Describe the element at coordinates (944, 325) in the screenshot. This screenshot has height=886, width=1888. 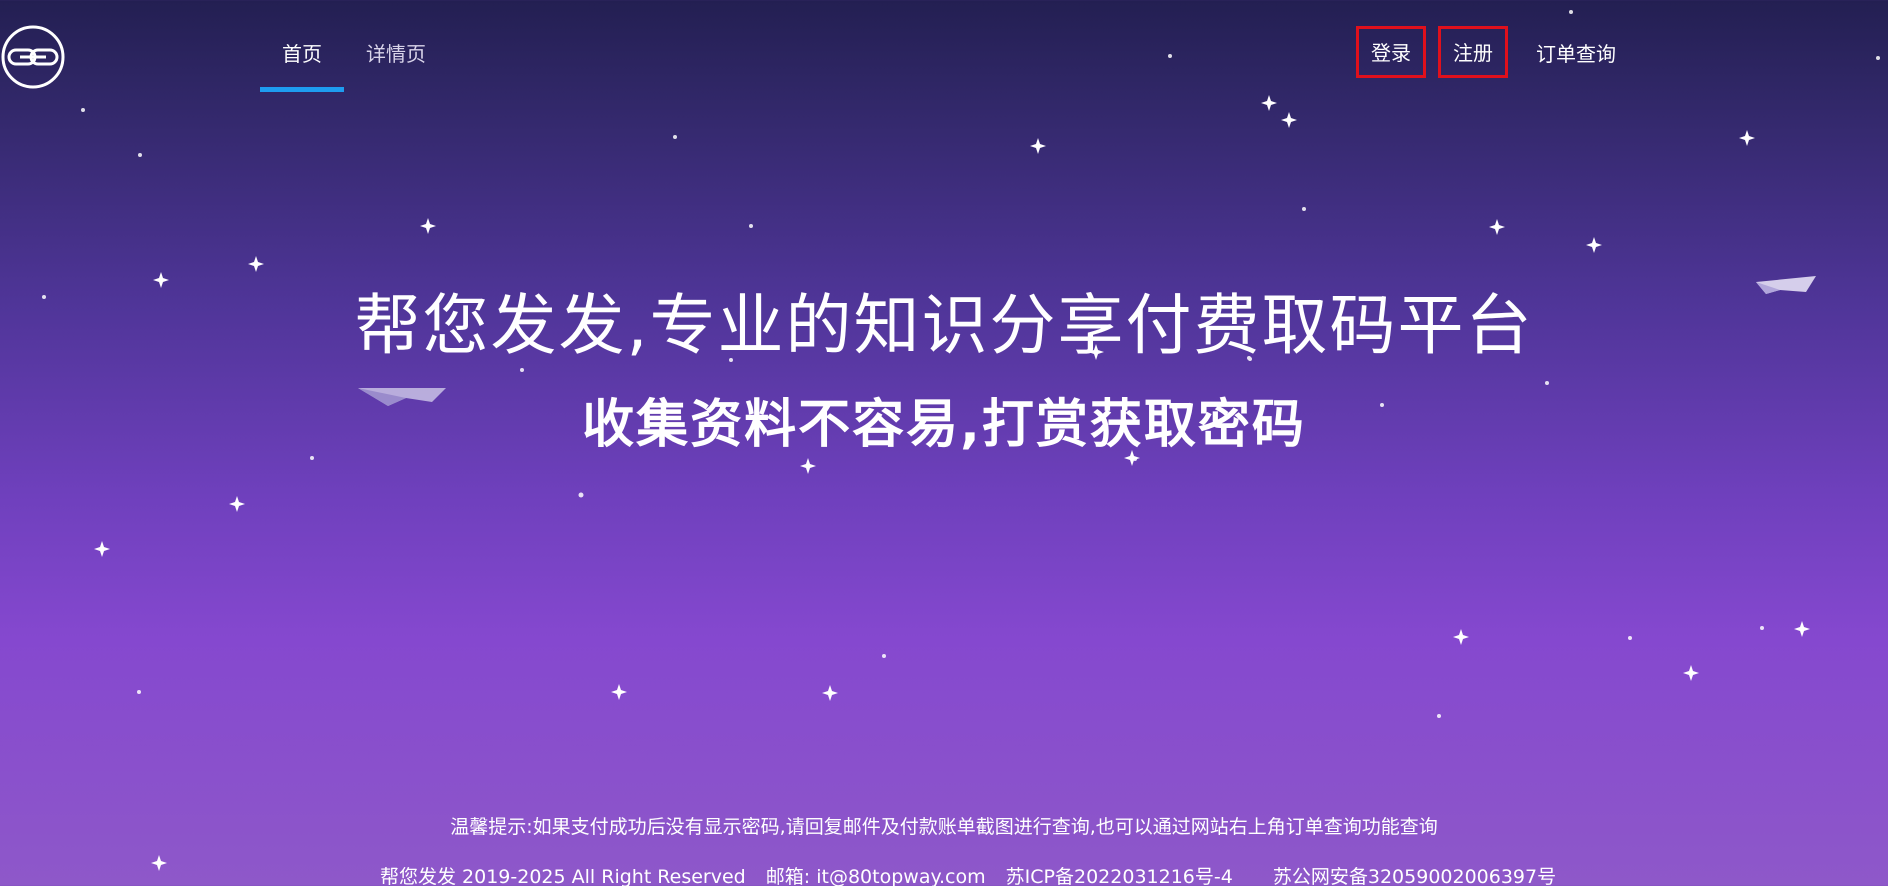
I see `hero-title: 帮您发发,专业的知识分享付费取码平台` at that location.